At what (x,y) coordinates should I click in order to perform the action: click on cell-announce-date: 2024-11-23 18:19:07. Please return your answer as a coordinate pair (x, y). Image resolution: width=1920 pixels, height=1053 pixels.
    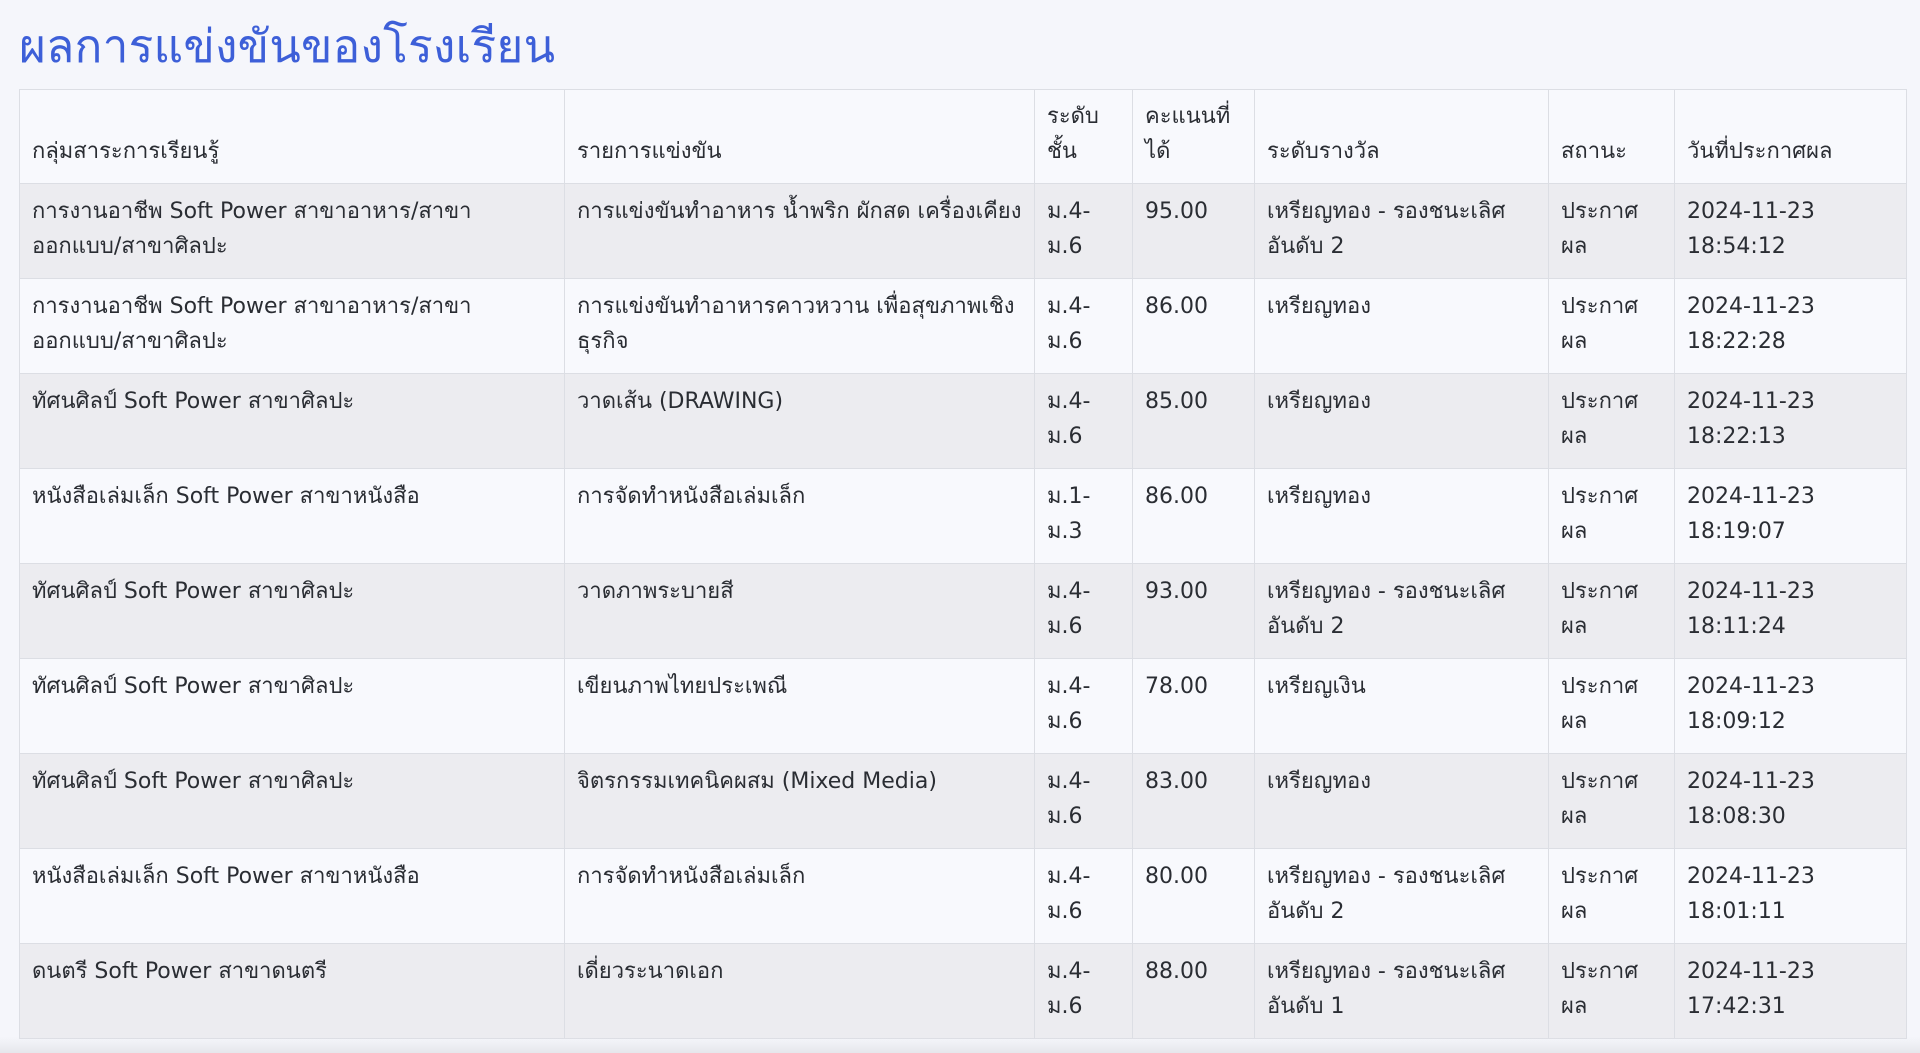
    Looking at the image, I should click on (1790, 516).